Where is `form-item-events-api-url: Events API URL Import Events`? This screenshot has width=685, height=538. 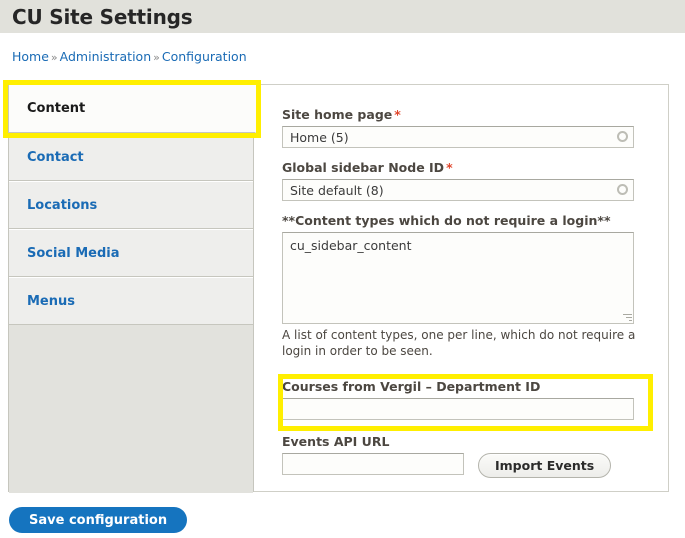 form-item-events-api-url: Events API URL Import Events is located at coordinates (465, 456).